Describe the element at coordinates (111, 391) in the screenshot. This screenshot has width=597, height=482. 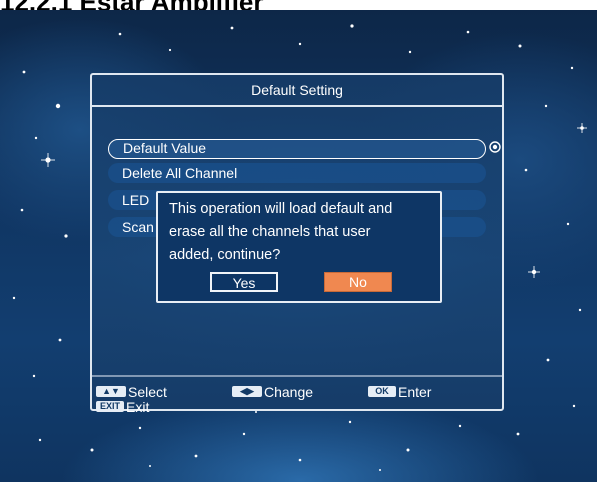
I see `up-down-key-icon: ▲▼` at that location.